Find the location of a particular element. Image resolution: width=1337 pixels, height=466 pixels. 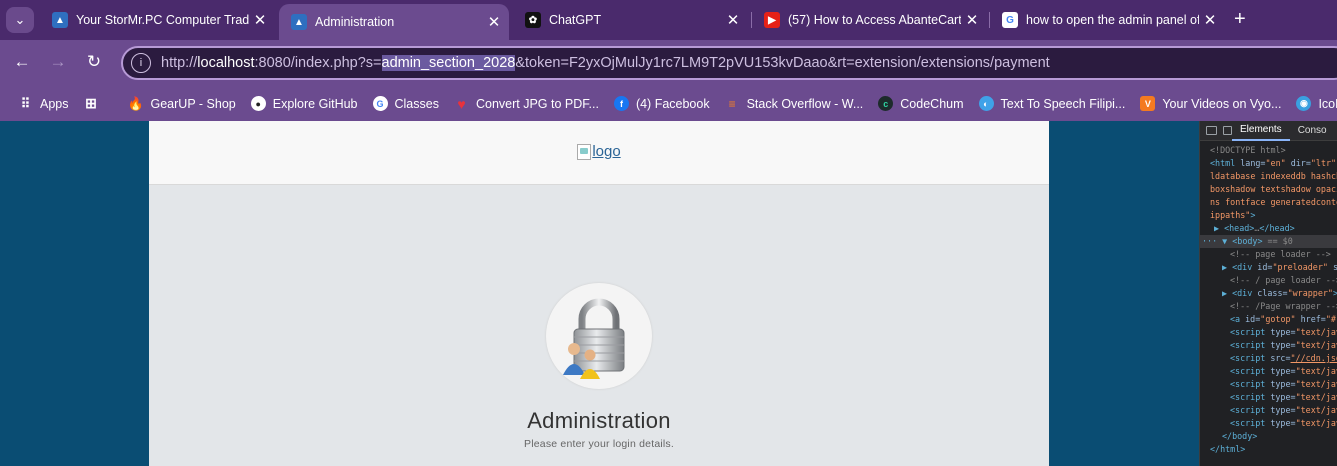

tag-text: </body> is located at coordinates (1240, 436).